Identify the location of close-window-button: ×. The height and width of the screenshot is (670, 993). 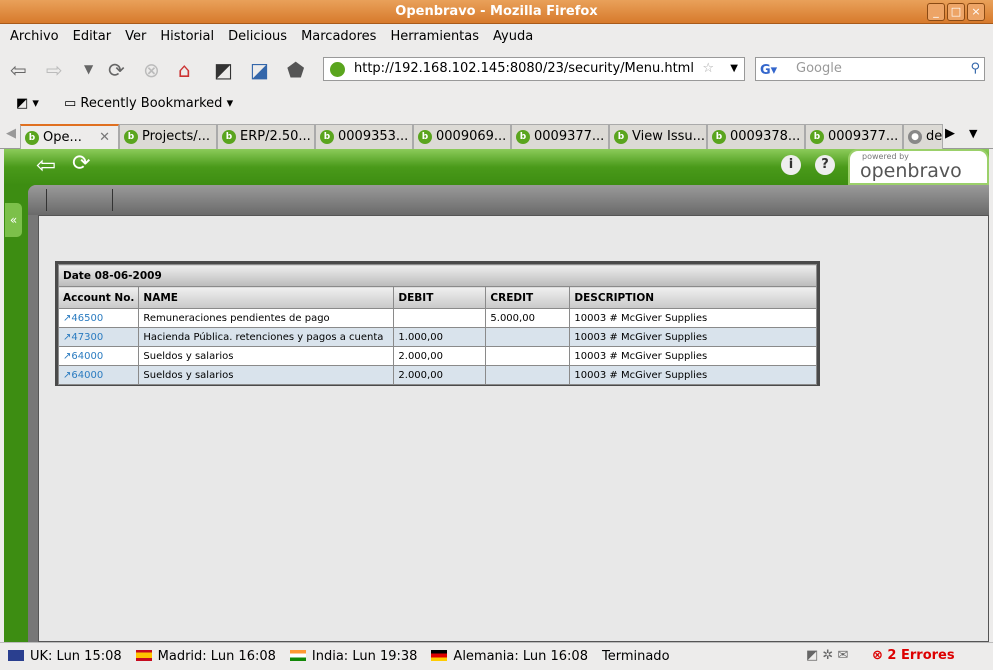
(976, 12).